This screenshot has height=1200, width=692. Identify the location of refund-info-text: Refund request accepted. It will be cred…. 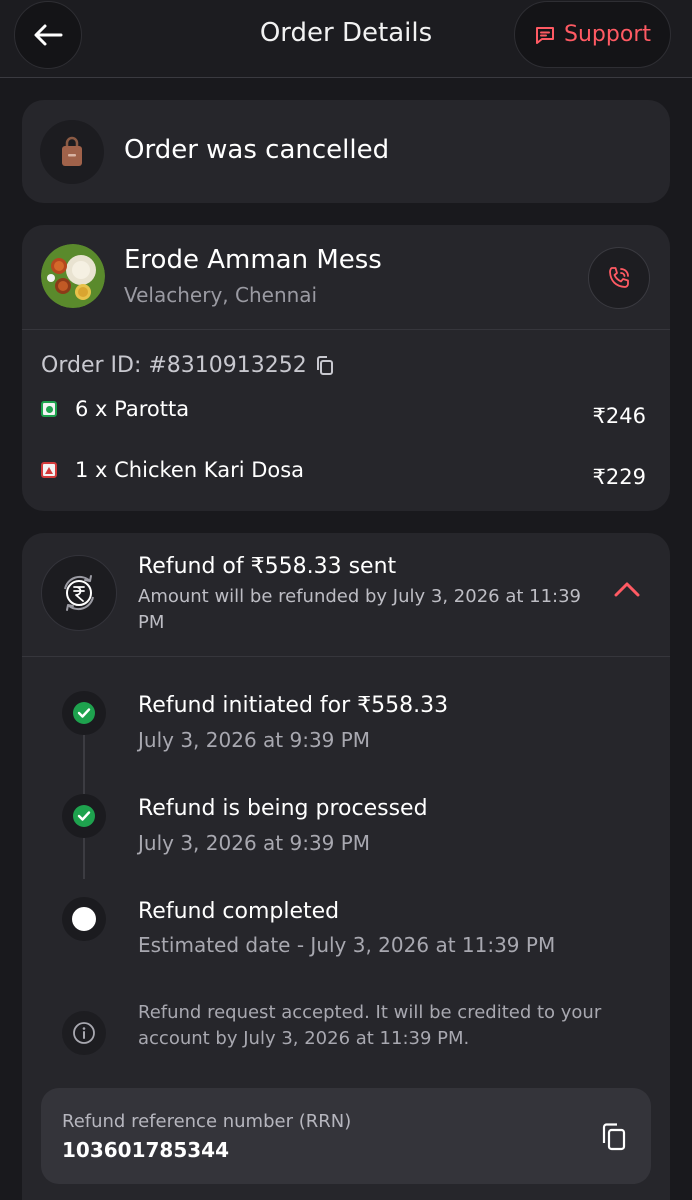
(370, 1025).